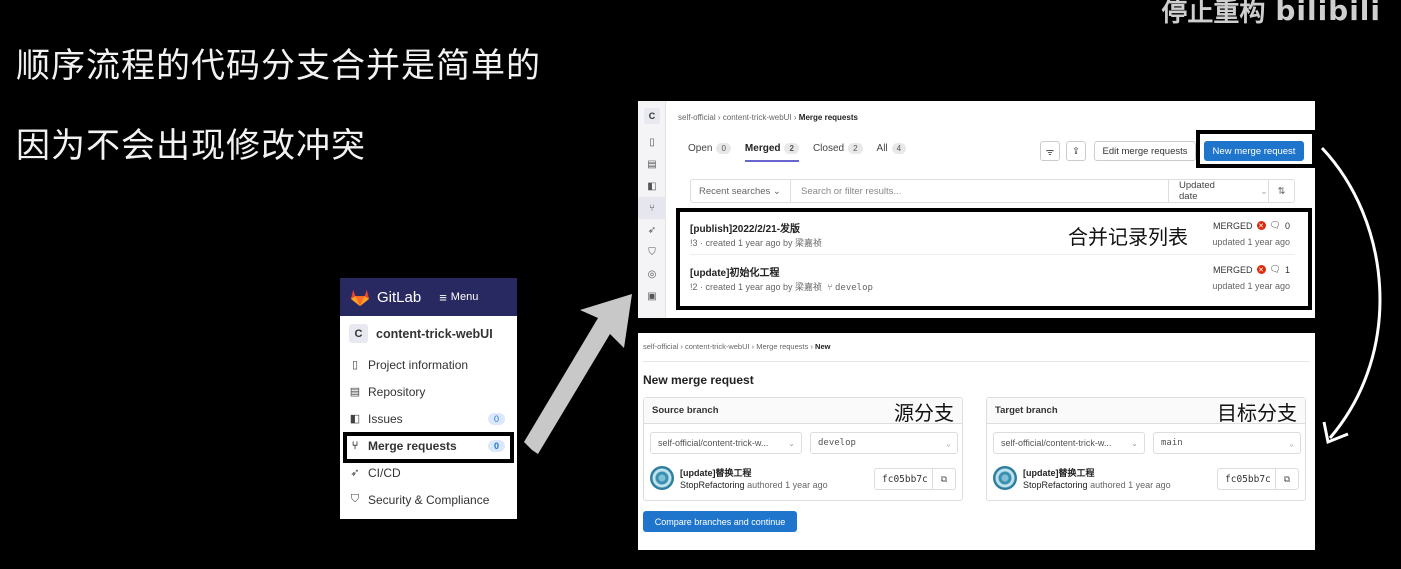  I want to click on mr-meta: !2 · created 1 year ago by 梁嘉祯 ⑂ develop, so click(781, 286).